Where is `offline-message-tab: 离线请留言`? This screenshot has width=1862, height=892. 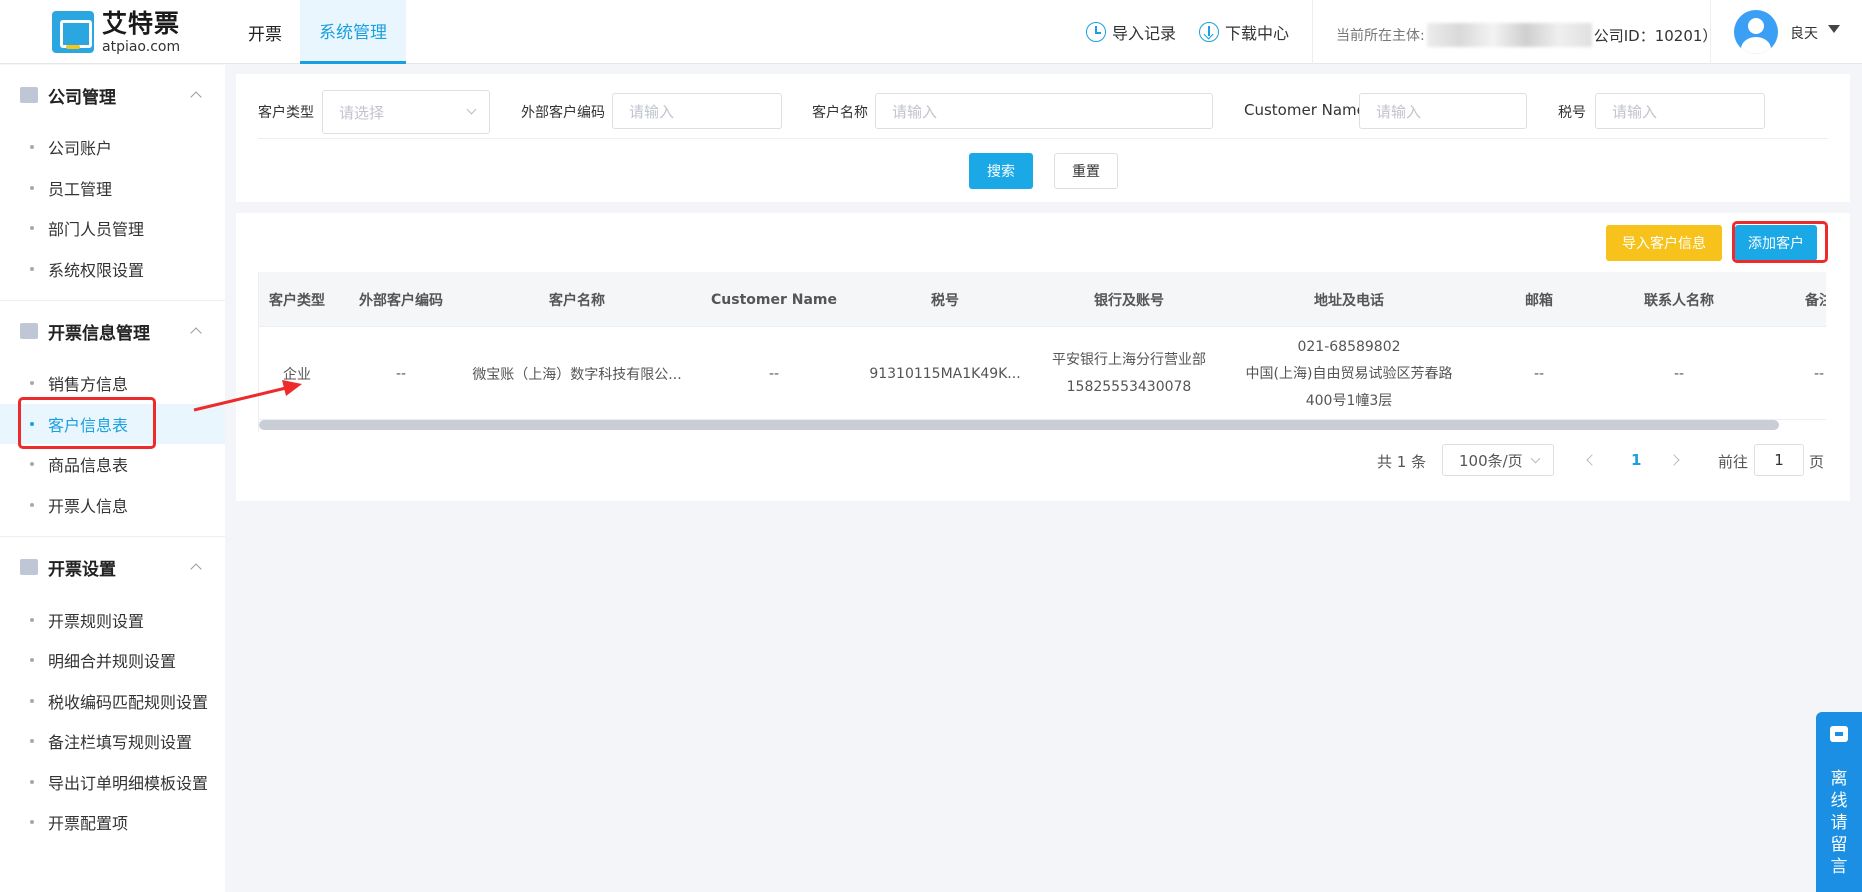
offline-message-tab: 离线请留言 is located at coordinates (1839, 802).